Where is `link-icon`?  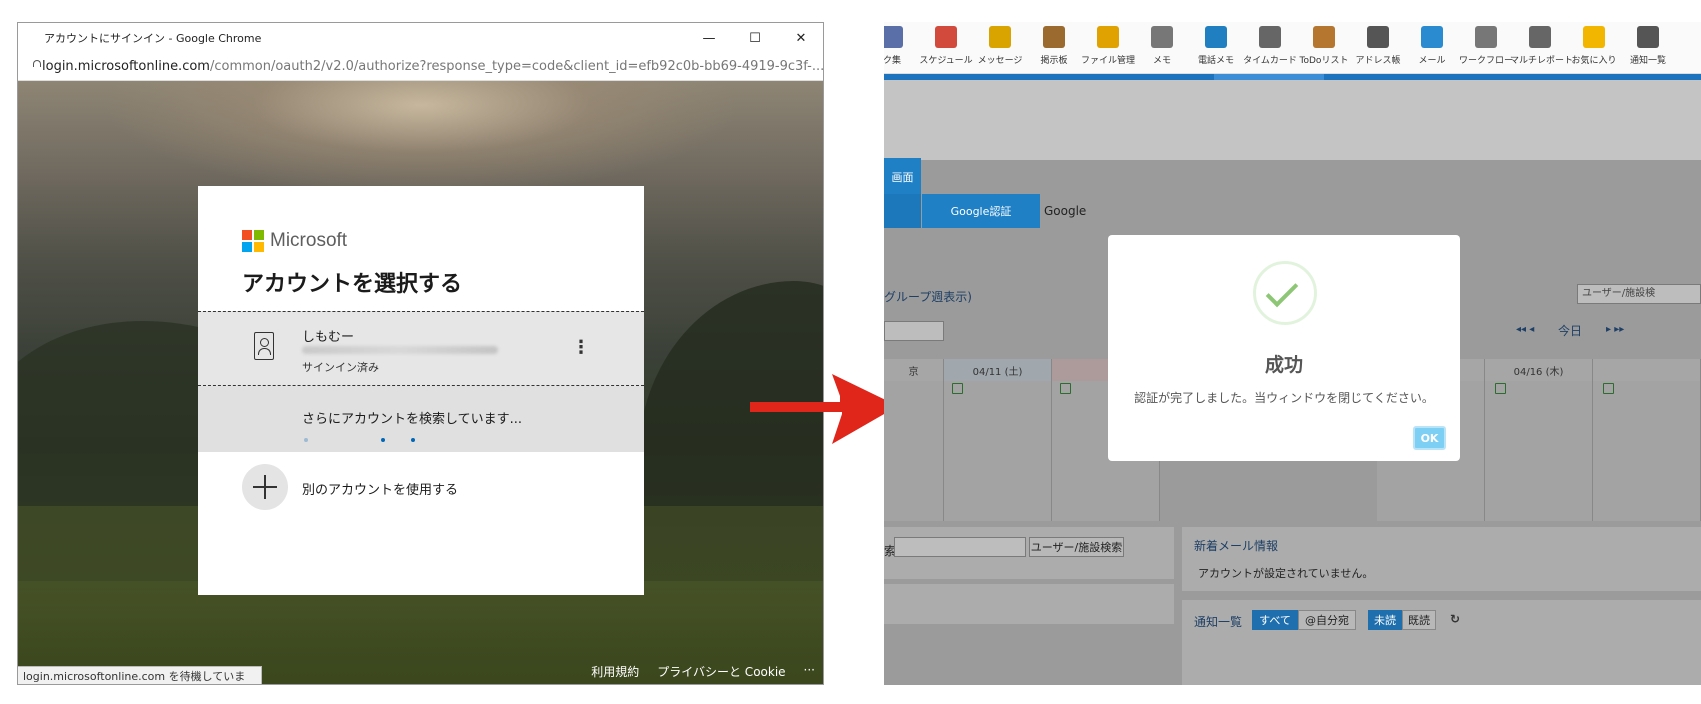 link-icon is located at coordinates (893, 37).